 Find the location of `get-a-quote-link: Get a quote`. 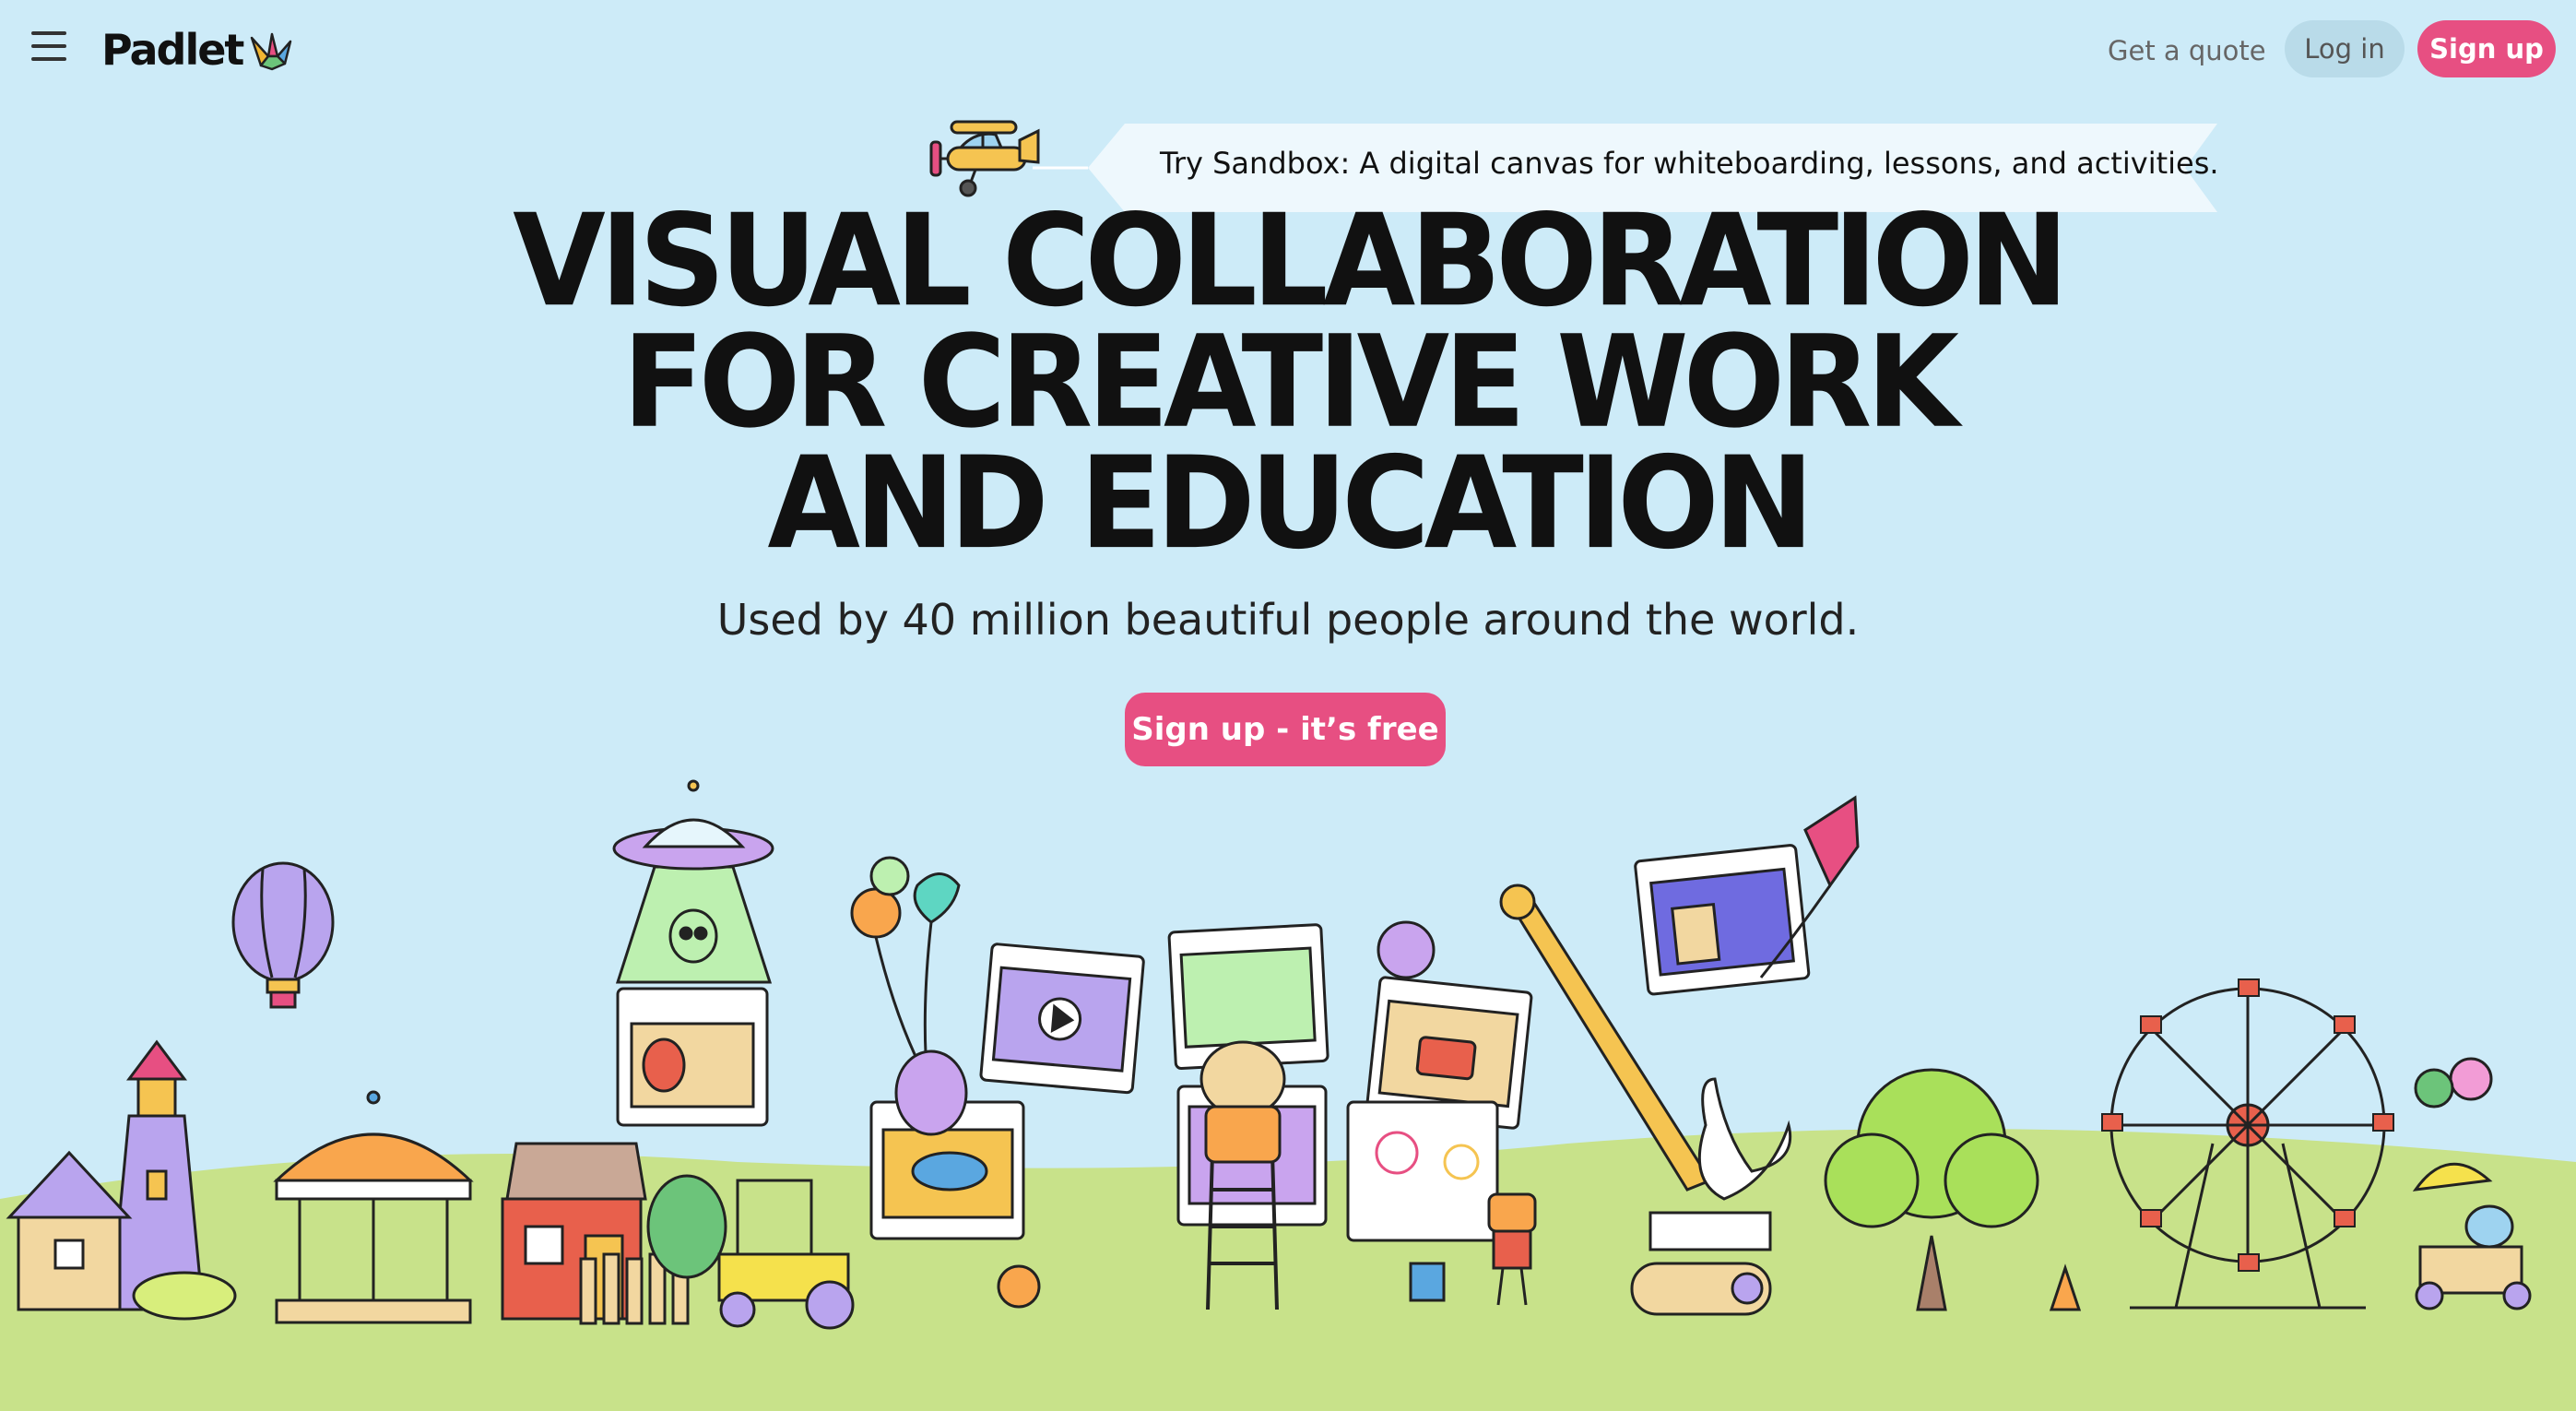

get-a-quote-link: Get a quote is located at coordinates (2187, 51).